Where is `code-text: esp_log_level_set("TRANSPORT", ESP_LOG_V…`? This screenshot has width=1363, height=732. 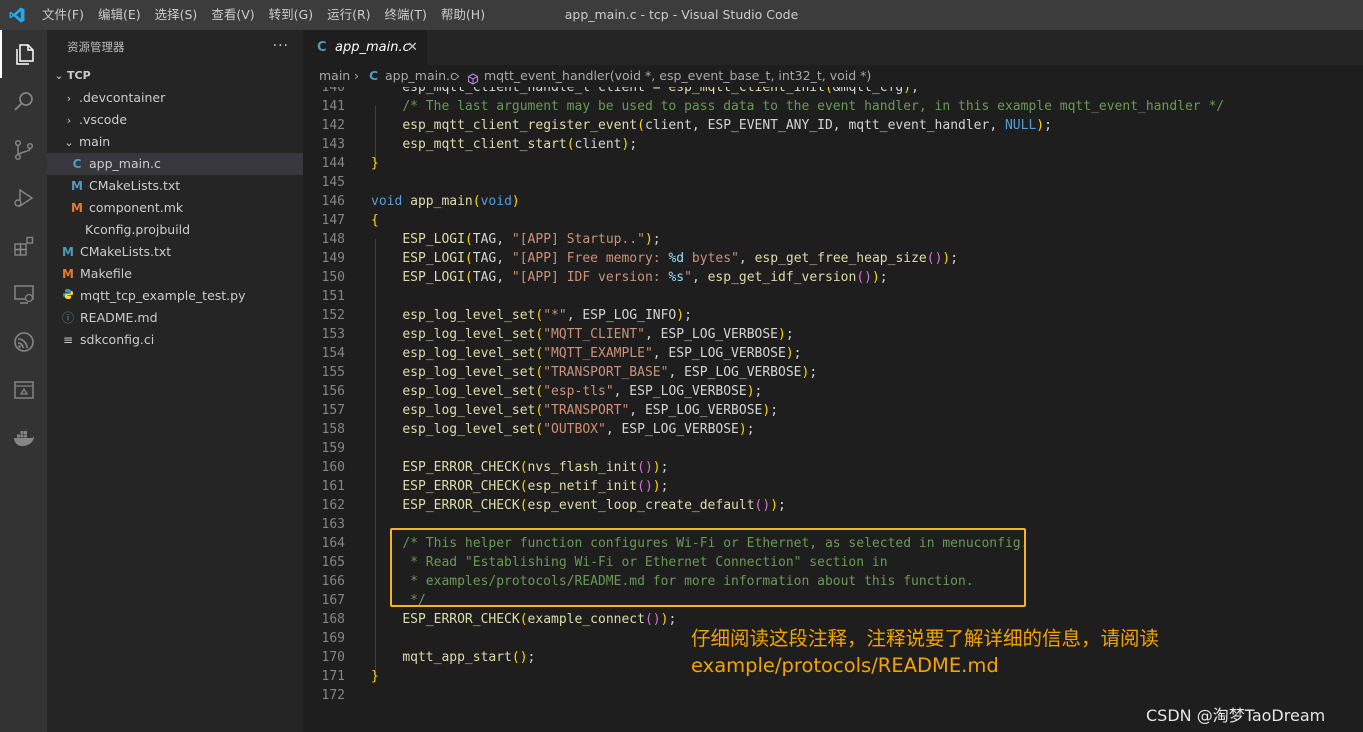 code-text: esp_log_level_set("TRANSPORT", ESP_LOG_V… is located at coordinates (590, 410).